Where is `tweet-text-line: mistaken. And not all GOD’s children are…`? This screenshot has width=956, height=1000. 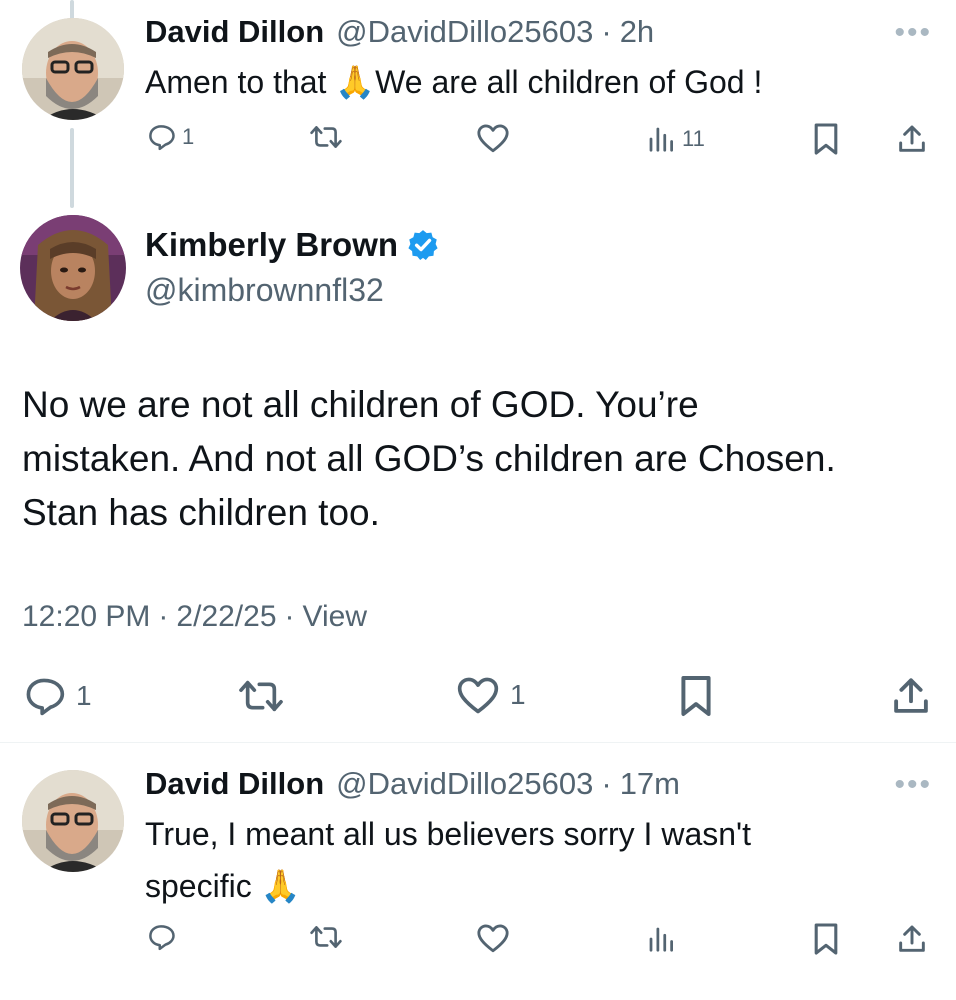
tweet-text-line: mistaken. And not all GOD’s children are… is located at coordinates (429, 458).